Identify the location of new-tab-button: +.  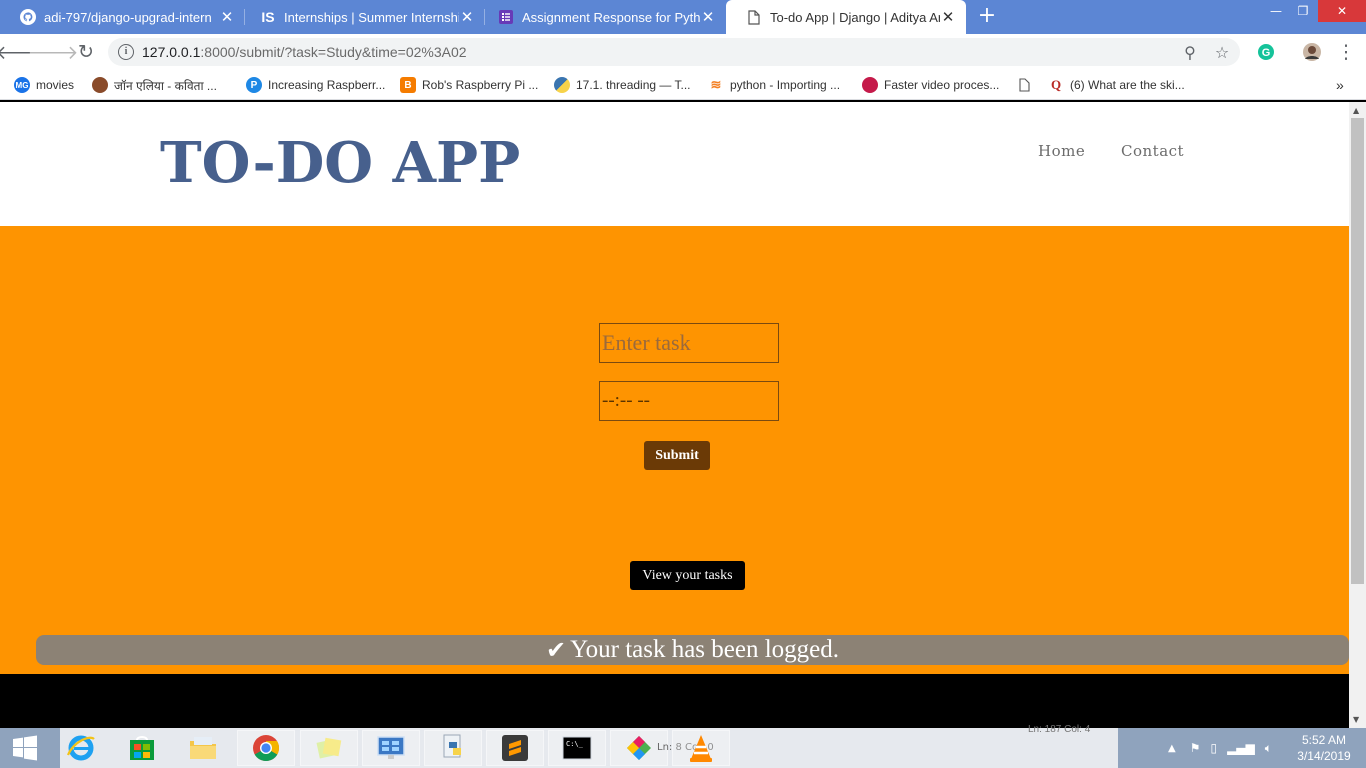
(987, 16).